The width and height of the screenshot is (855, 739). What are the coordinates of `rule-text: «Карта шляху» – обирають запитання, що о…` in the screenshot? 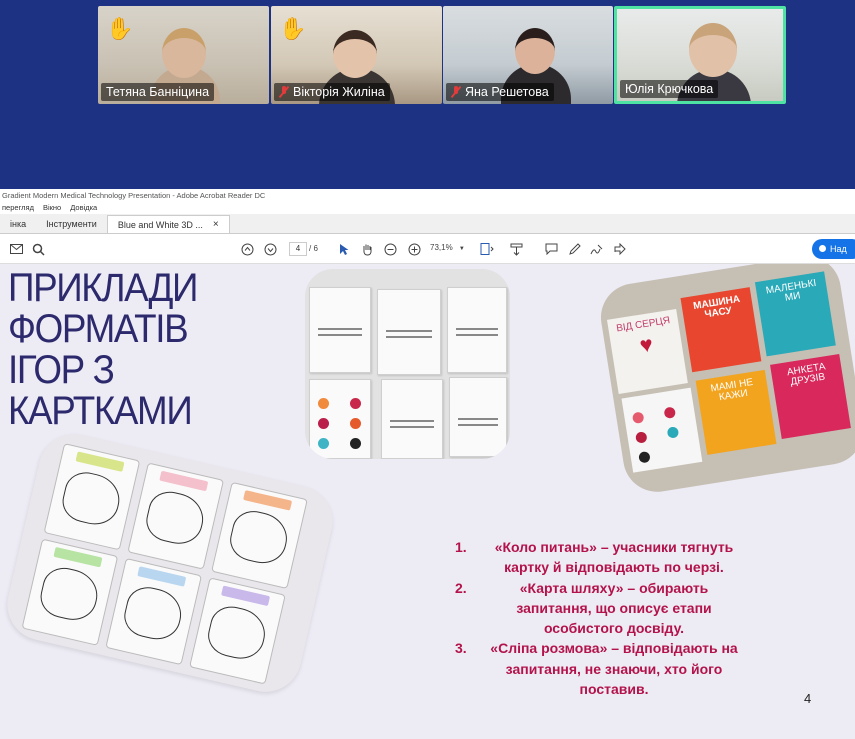 It's located at (614, 608).